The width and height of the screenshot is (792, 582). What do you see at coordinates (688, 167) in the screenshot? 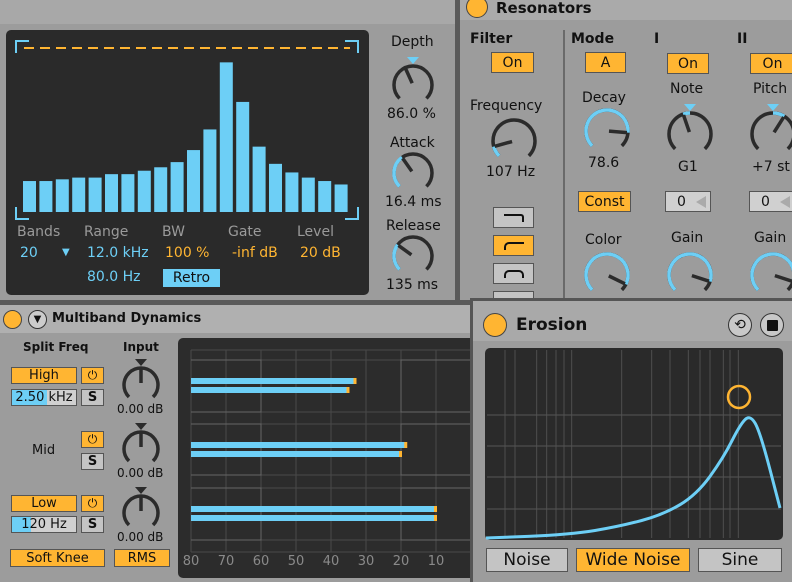
I see `note-value: G1` at bounding box center [688, 167].